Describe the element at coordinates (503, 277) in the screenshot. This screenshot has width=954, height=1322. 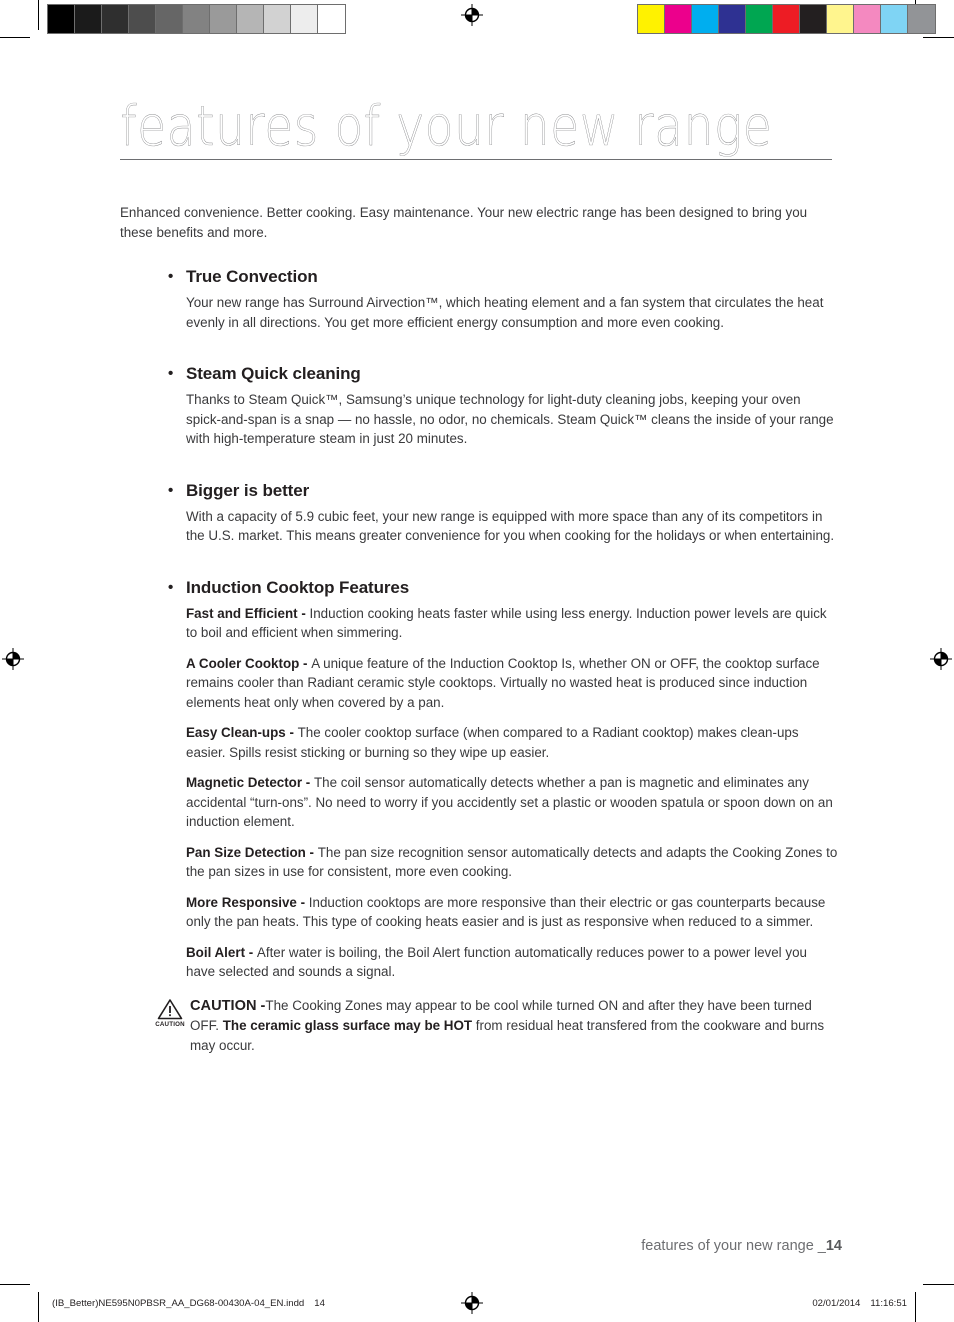
I see `feature-heading: • True Convection` at that location.